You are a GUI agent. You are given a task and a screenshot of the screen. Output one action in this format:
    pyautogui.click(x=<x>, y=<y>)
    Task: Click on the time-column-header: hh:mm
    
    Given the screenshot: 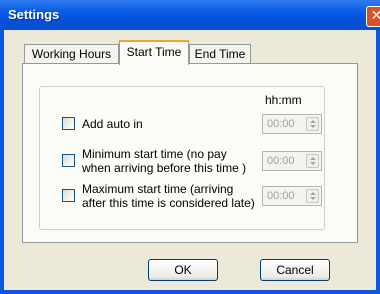 What is the action you would take?
    pyautogui.click(x=283, y=100)
    